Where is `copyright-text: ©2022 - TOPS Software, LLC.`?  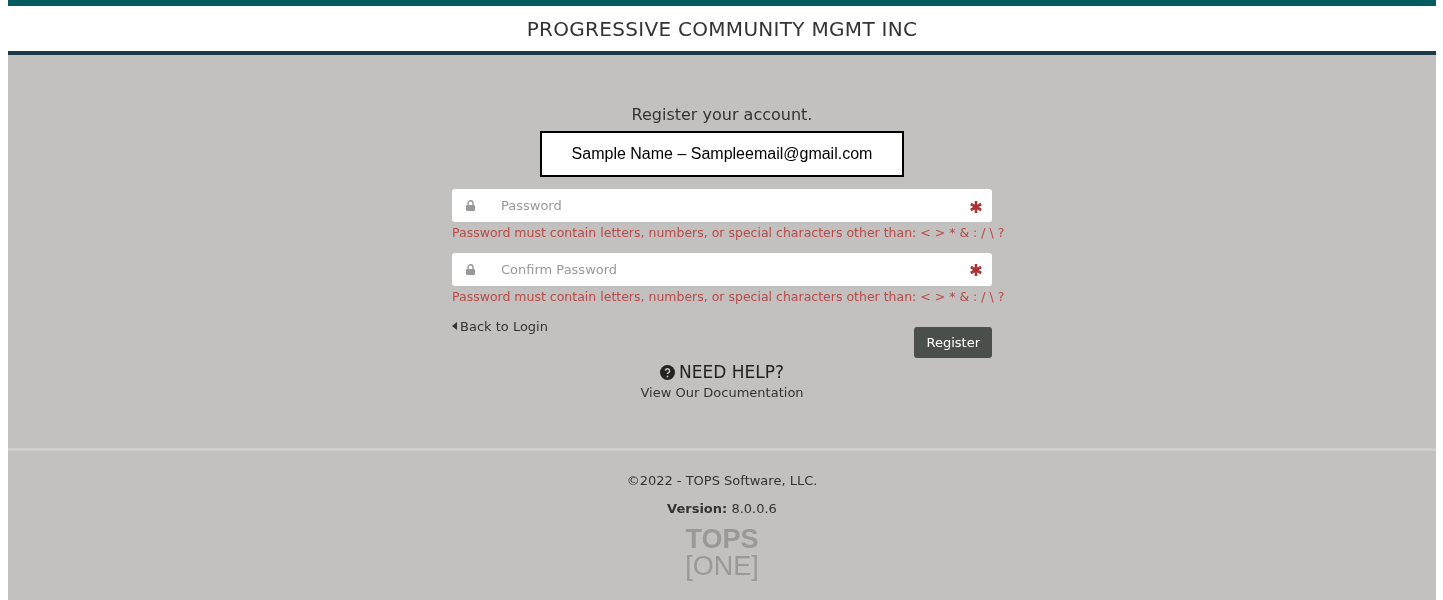 copyright-text: ©2022 - TOPS Software, LLC. is located at coordinates (722, 480).